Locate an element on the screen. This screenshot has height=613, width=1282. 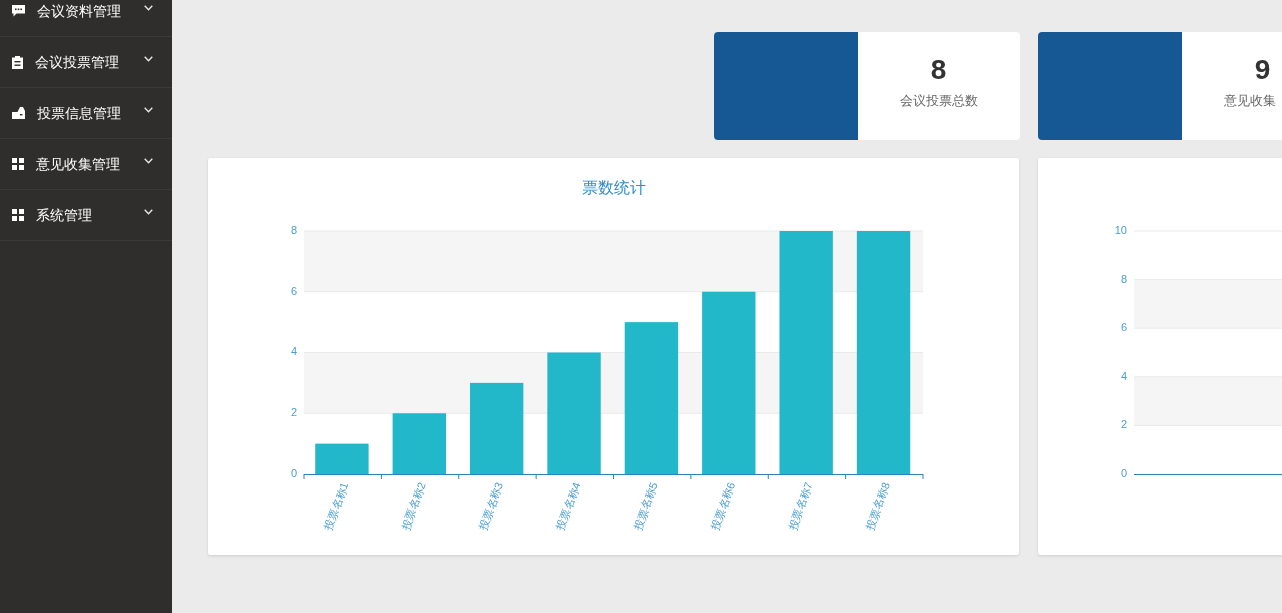
axis-label: 投票名称8 is located at coordinates (877, 506).